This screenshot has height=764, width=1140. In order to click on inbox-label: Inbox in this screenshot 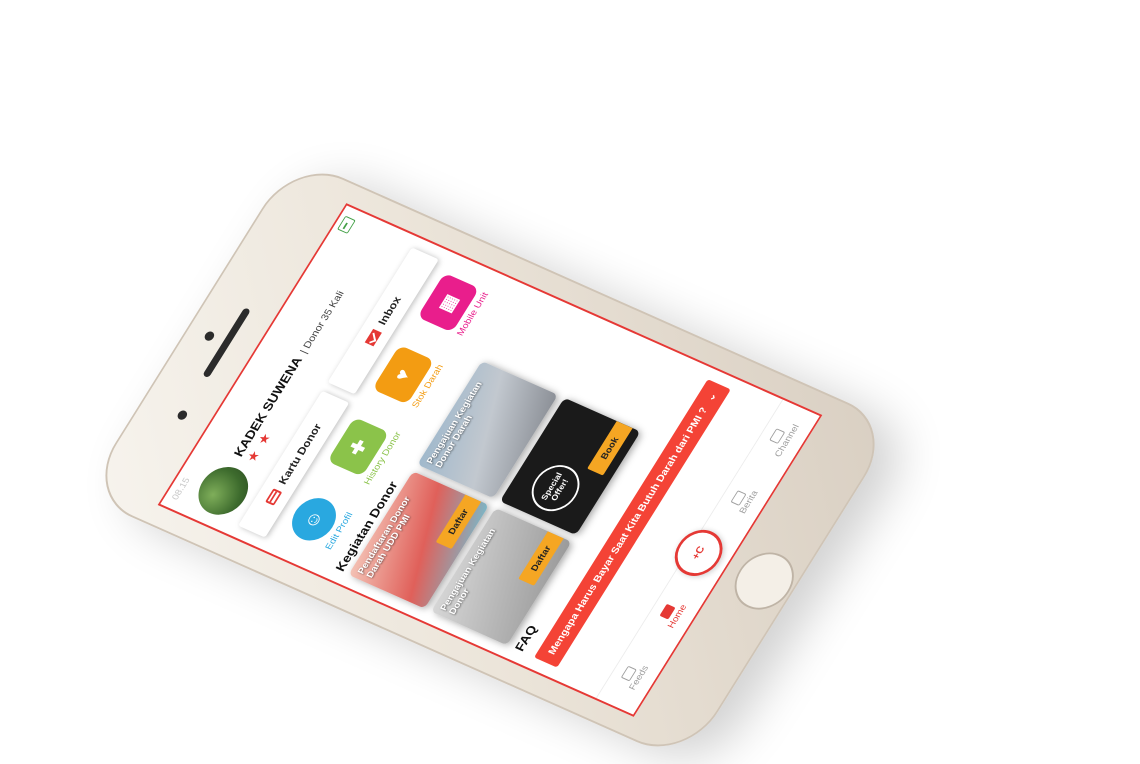, I will do `click(389, 310)`.